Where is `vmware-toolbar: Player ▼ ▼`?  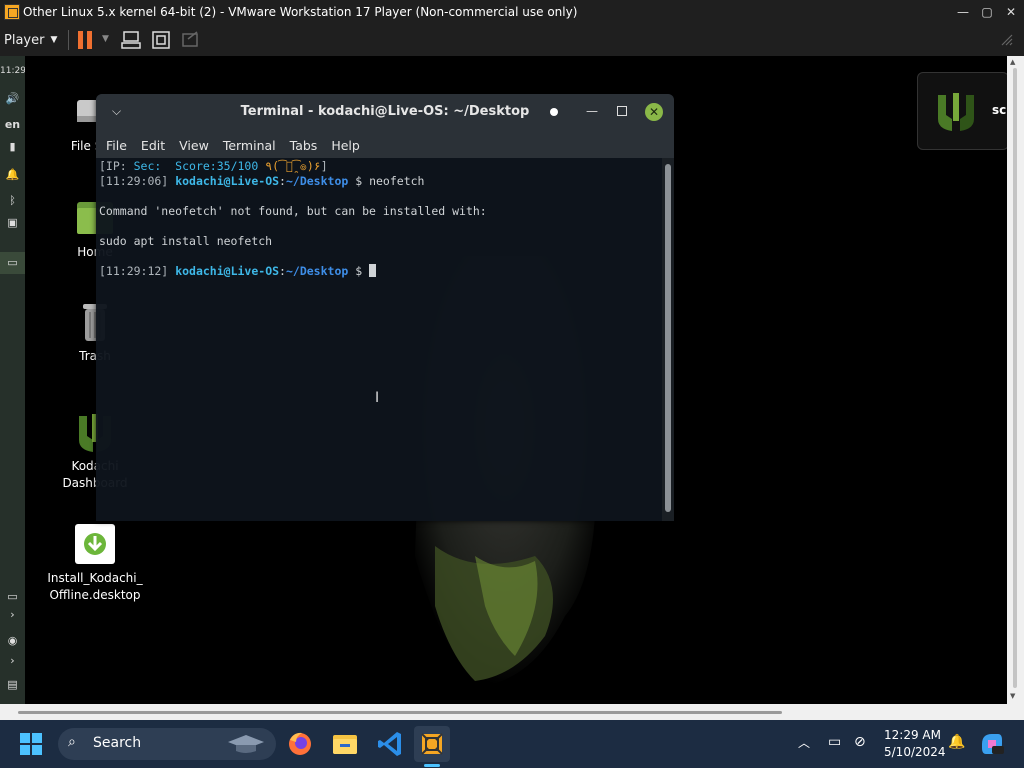
vmware-toolbar: Player ▼ ▼ is located at coordinates (512, 40).